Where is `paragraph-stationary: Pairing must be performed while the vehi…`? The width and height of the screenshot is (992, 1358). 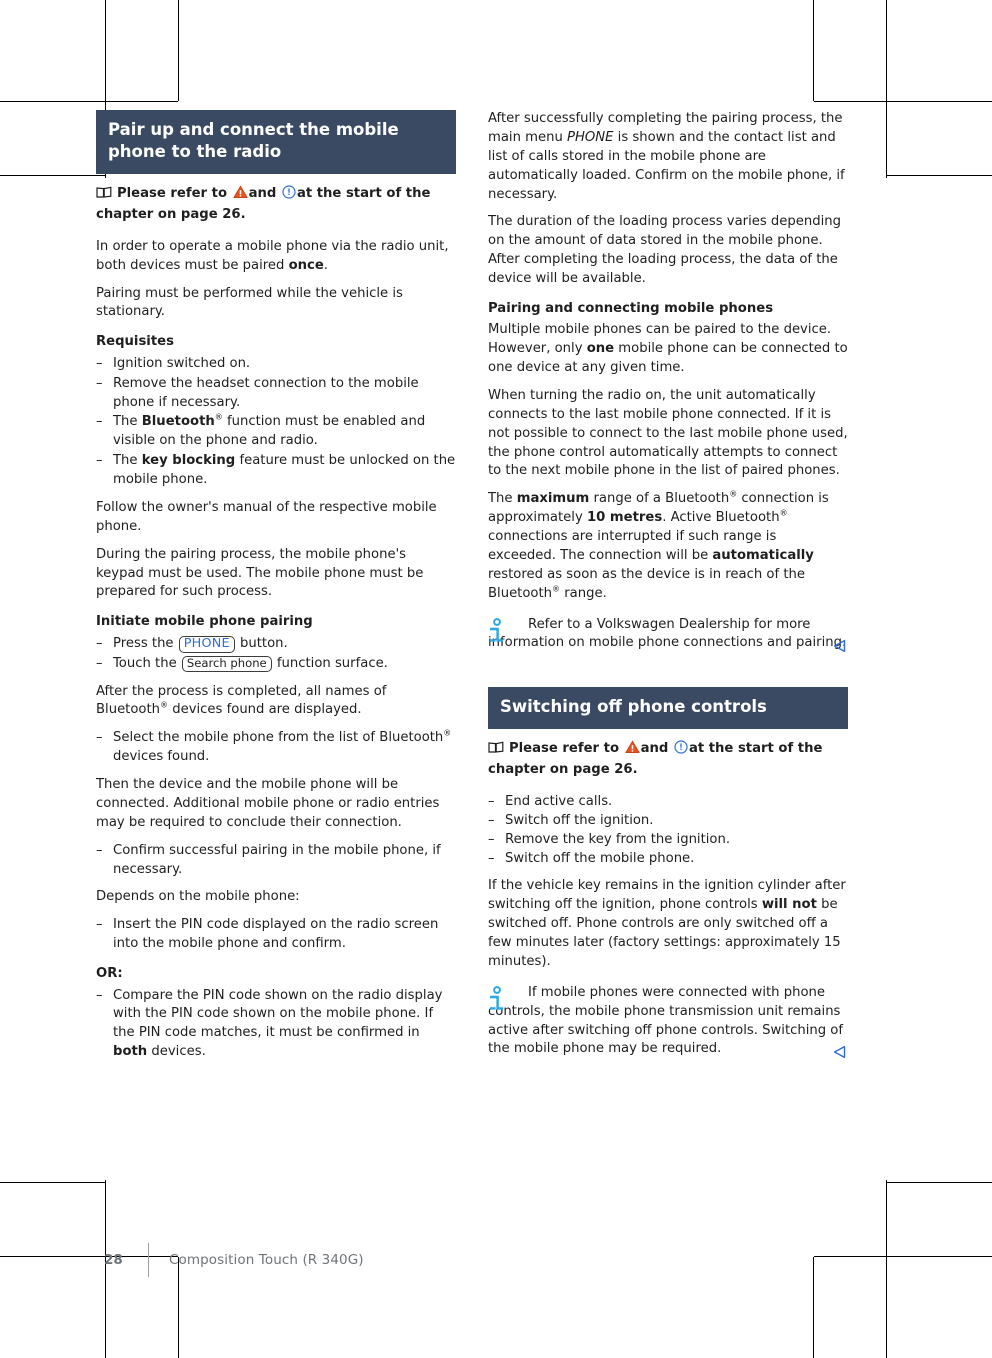
paragraph-stationary: Pairing must be performed while the vehi… is located at coordinates (249, 302).